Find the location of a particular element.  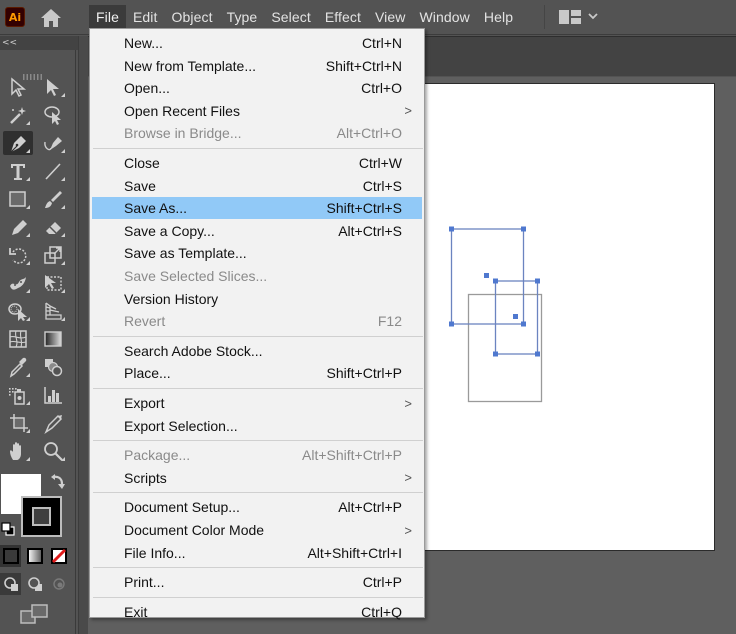

menu-file: File is located at coordinates (107, 17).